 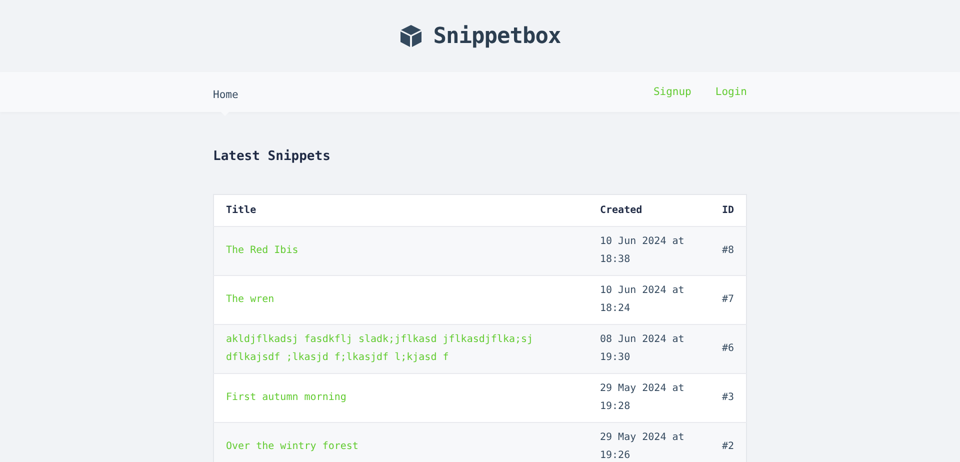 What do you see at coordinates (724, 442) in the screenshot?
I see `table-cell: #2` at bounding box center [724, 442].